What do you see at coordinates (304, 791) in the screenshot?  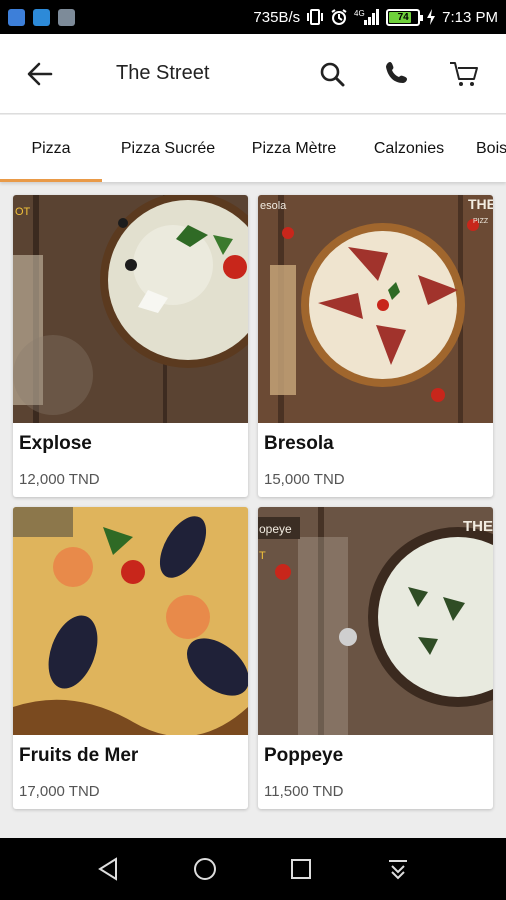 I see `product-price: 11,500 TND` at bounding box center [304, 791].